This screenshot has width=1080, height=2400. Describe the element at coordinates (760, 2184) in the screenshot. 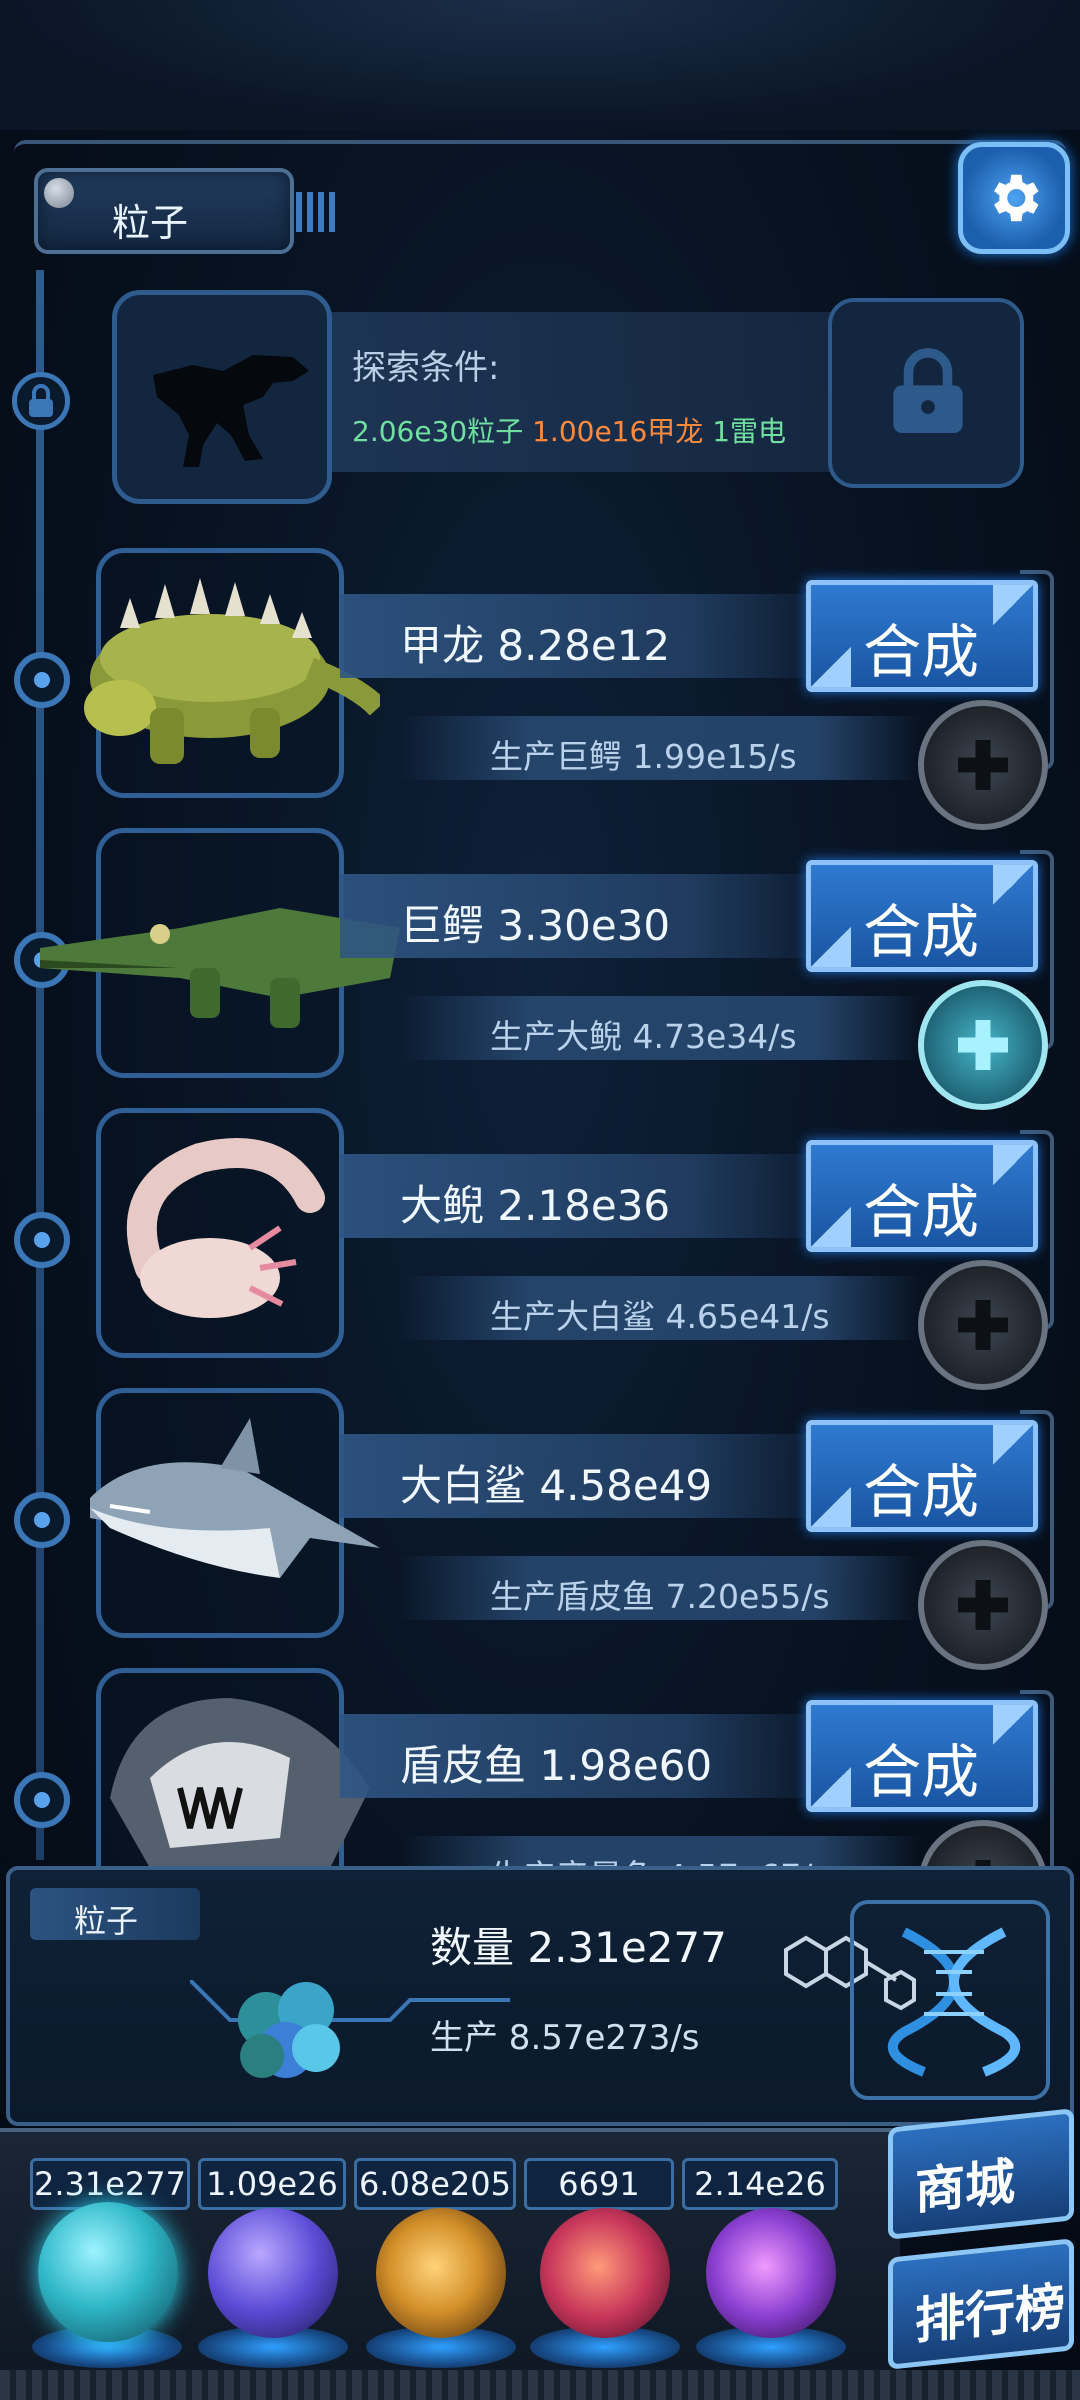

I see `resource-value-vortex: 2.14e26` at that location.